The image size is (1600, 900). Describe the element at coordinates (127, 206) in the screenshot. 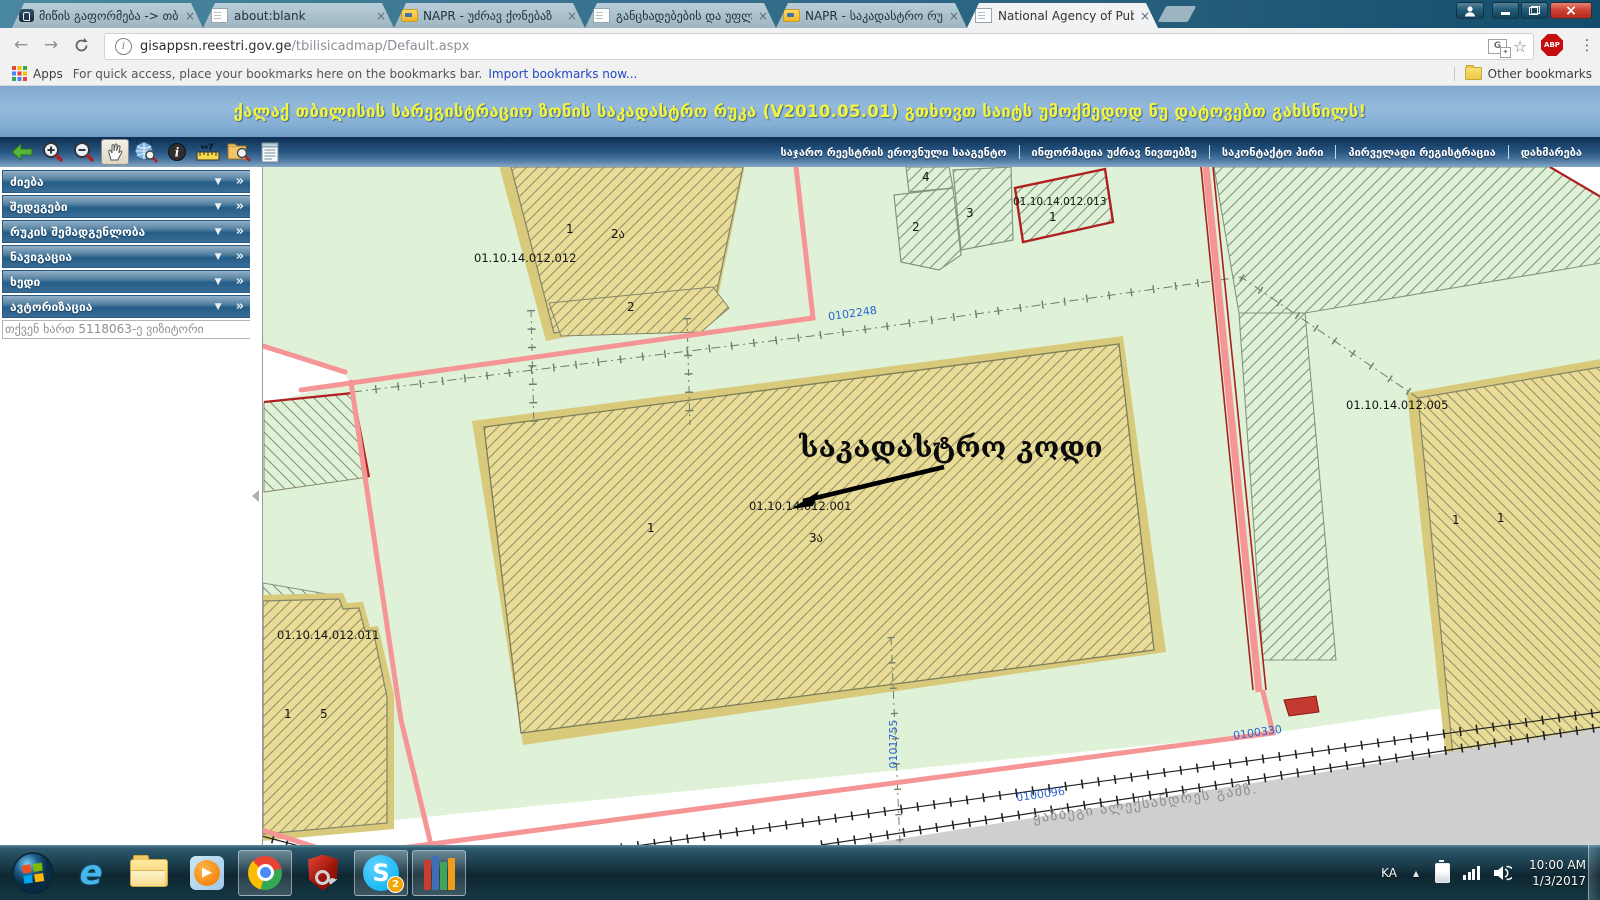

I see `sidebar-panel-results: შედეგები ▼ »` at that location.